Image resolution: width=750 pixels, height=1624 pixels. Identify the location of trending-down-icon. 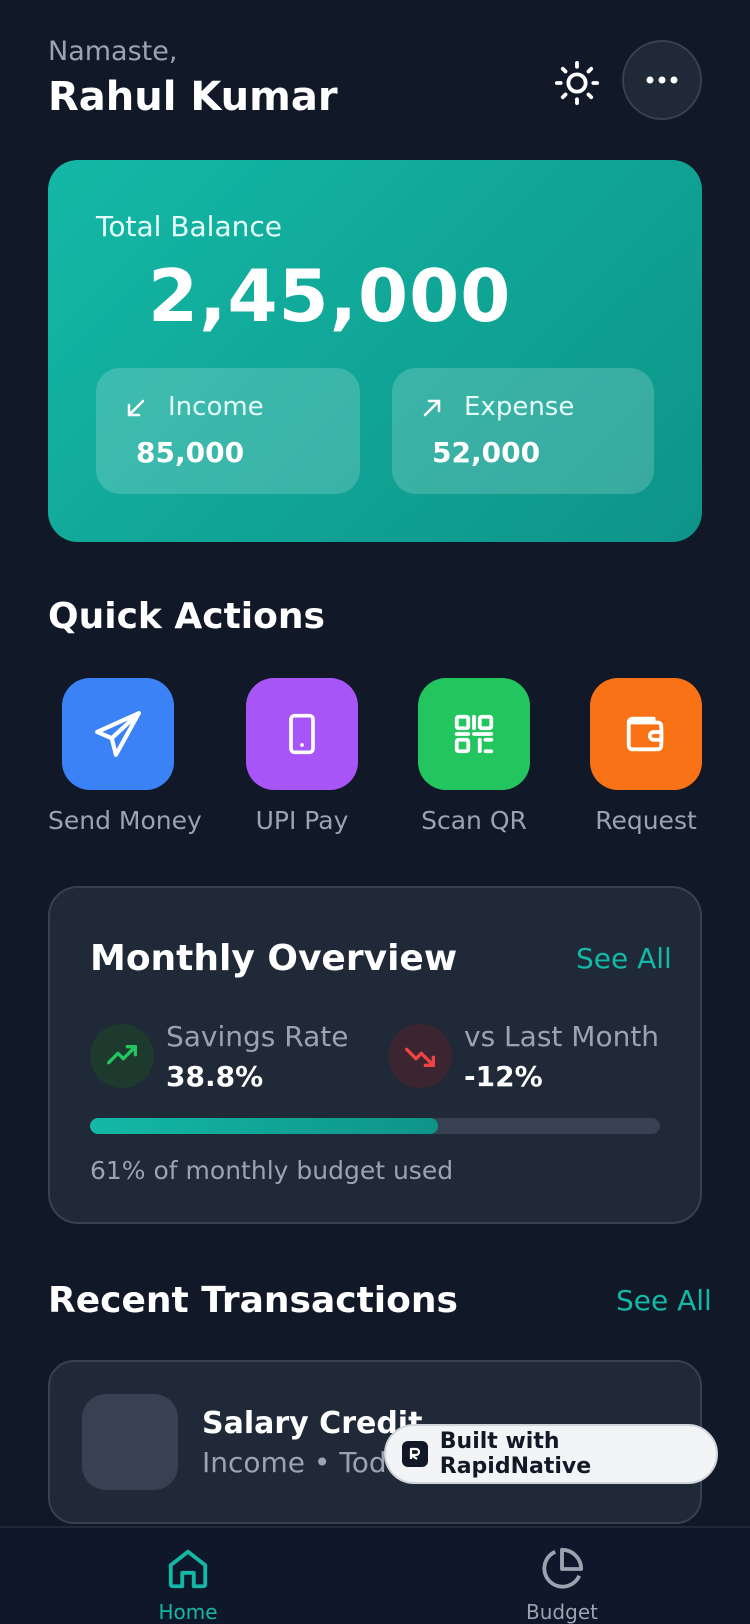
(420, 1057).